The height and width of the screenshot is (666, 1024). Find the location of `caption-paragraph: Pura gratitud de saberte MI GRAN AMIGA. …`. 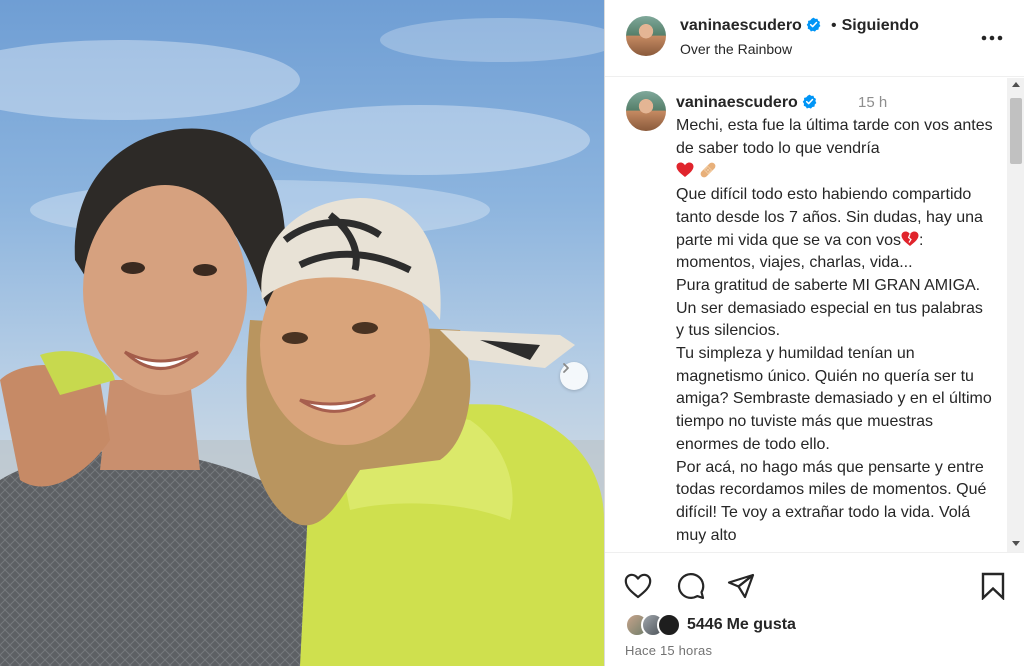

caption-paragraph: Pura gratitud de saberte MI GRAN AMIGA. … is located at coordinates (829, 308).